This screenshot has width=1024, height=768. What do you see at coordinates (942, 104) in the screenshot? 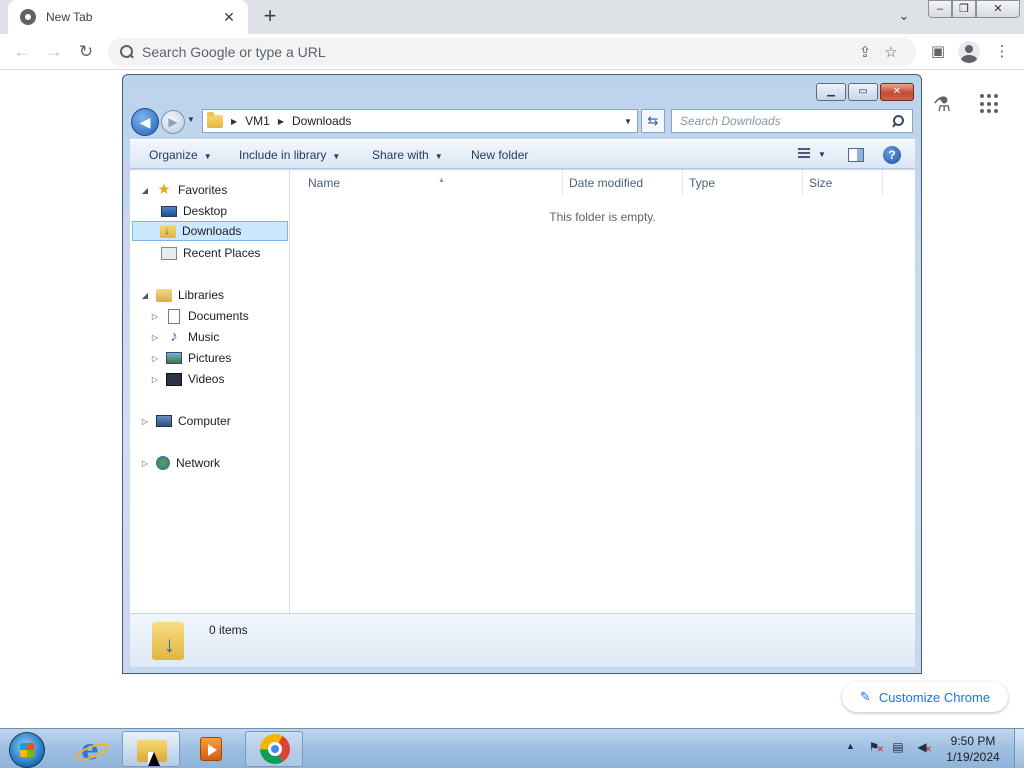
I see `labs-flask-icon: ⚗` at bounding box center [942, 104].